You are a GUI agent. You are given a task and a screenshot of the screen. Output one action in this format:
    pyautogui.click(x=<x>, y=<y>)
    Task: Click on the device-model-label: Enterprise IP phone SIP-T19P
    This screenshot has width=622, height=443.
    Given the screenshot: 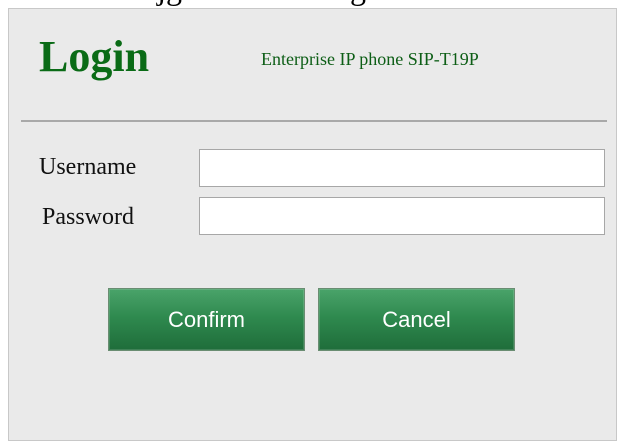 What is the action you would take?
    pyautogui.click(x=370, y=59)
    